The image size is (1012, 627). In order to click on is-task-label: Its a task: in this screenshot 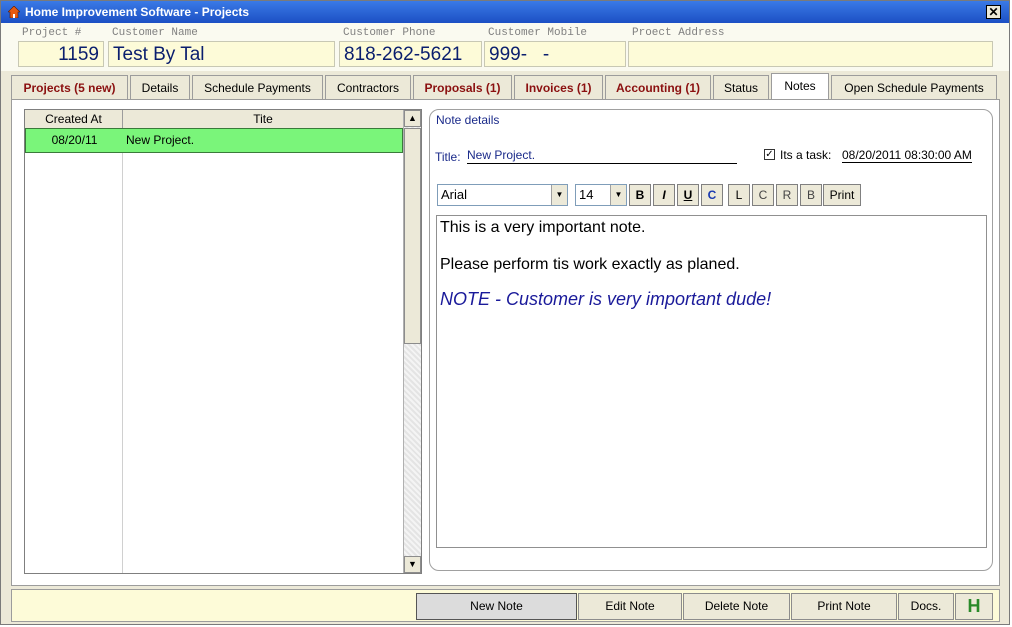, I will do `click(806, 155)`.